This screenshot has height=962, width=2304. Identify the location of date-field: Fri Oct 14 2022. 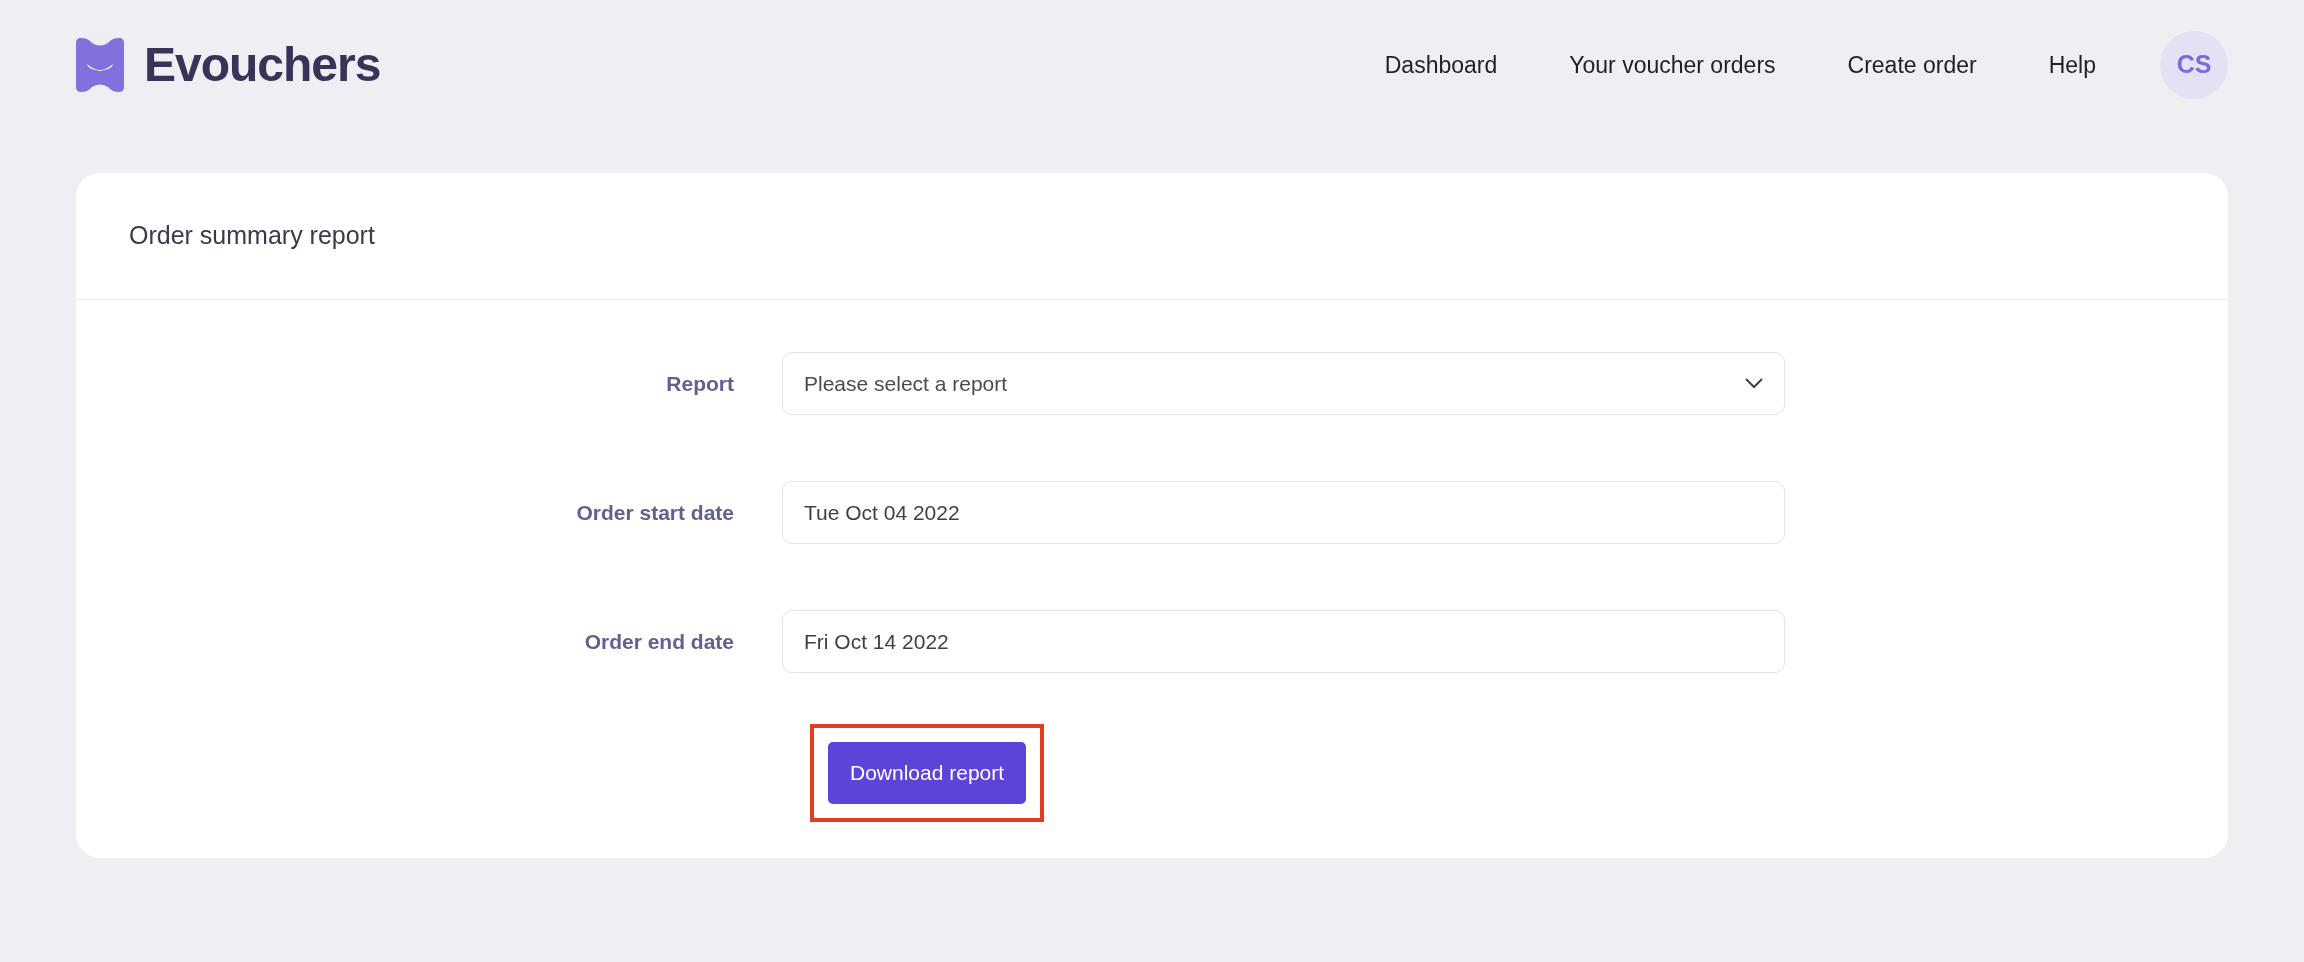
(1283, 641).